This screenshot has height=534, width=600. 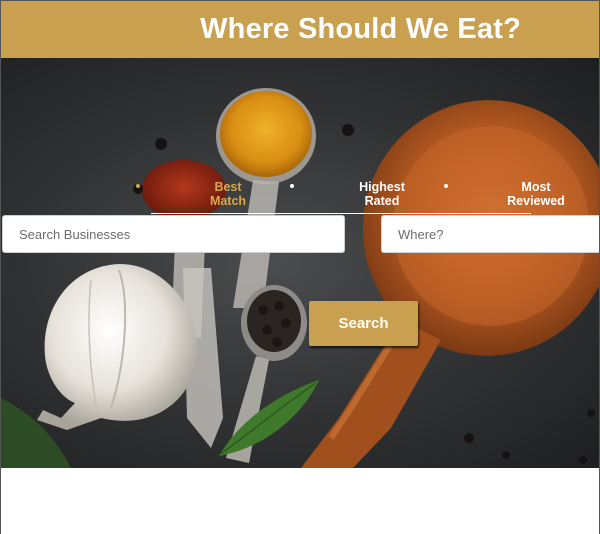 I want to click on location-input, so click(x=490, y=234).